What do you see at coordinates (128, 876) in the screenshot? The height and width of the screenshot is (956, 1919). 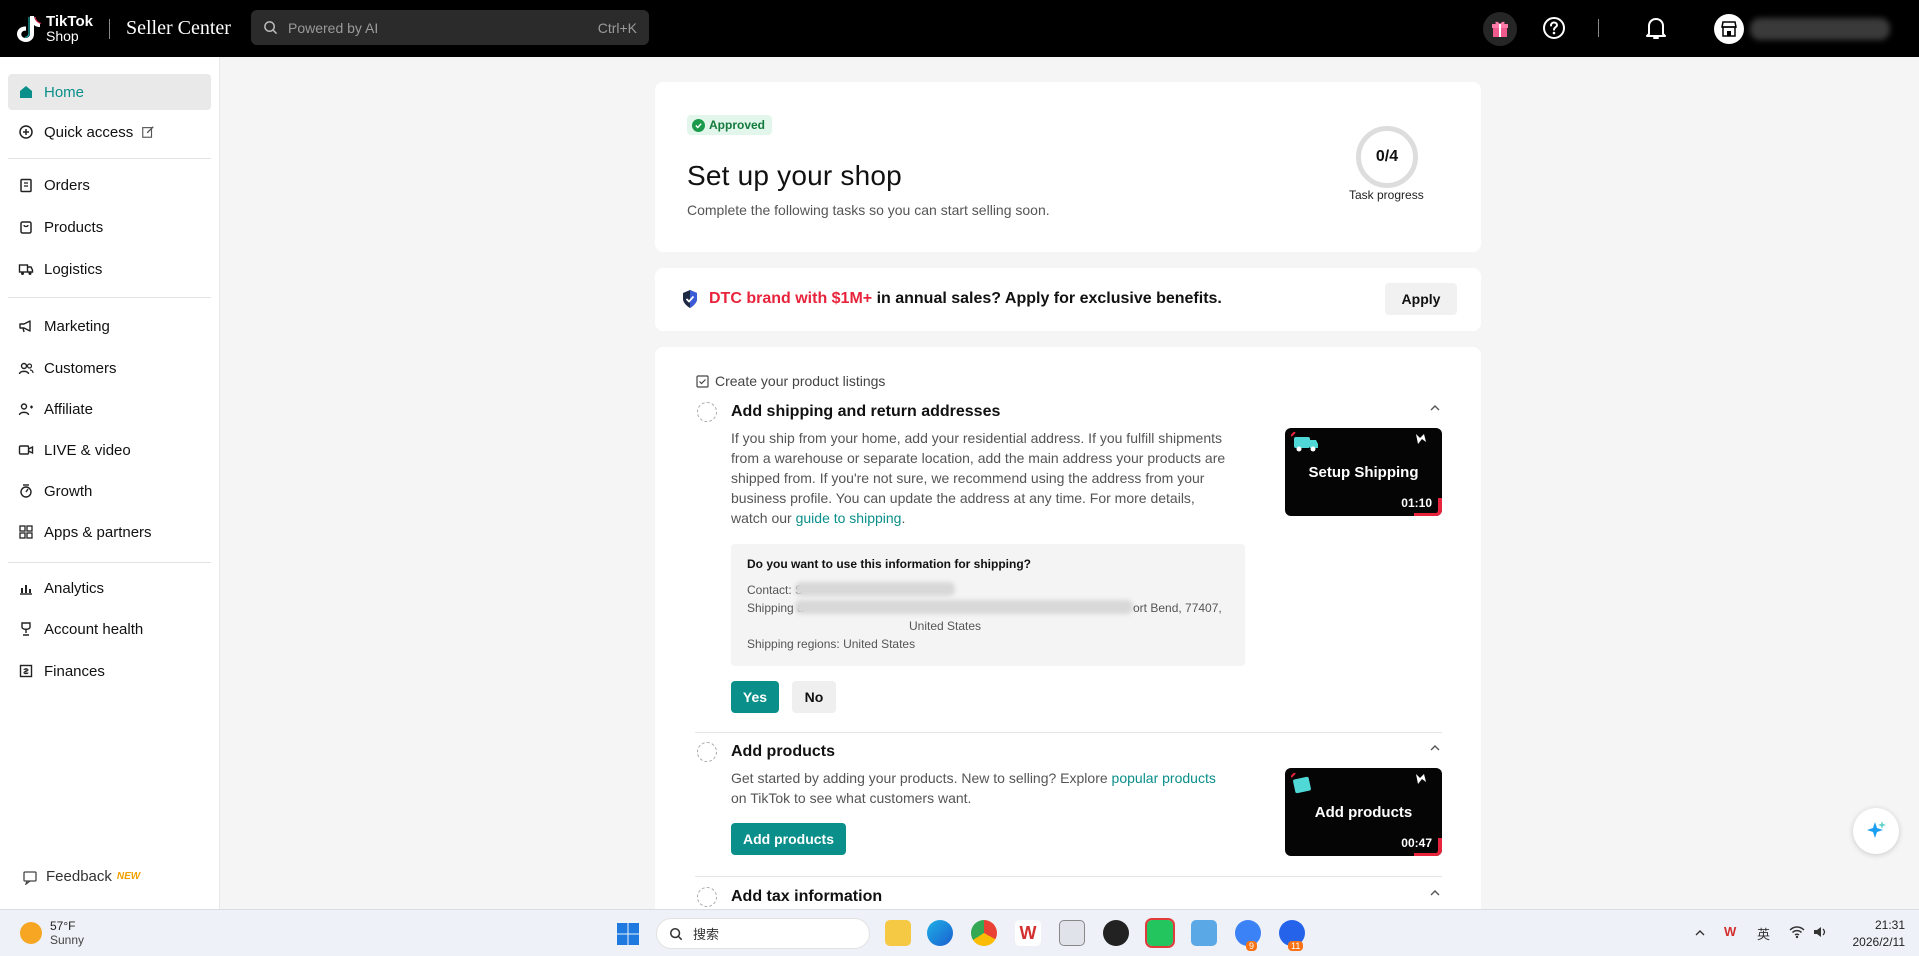 I see `new-badge: NEW` at bounding box center [128, 876].